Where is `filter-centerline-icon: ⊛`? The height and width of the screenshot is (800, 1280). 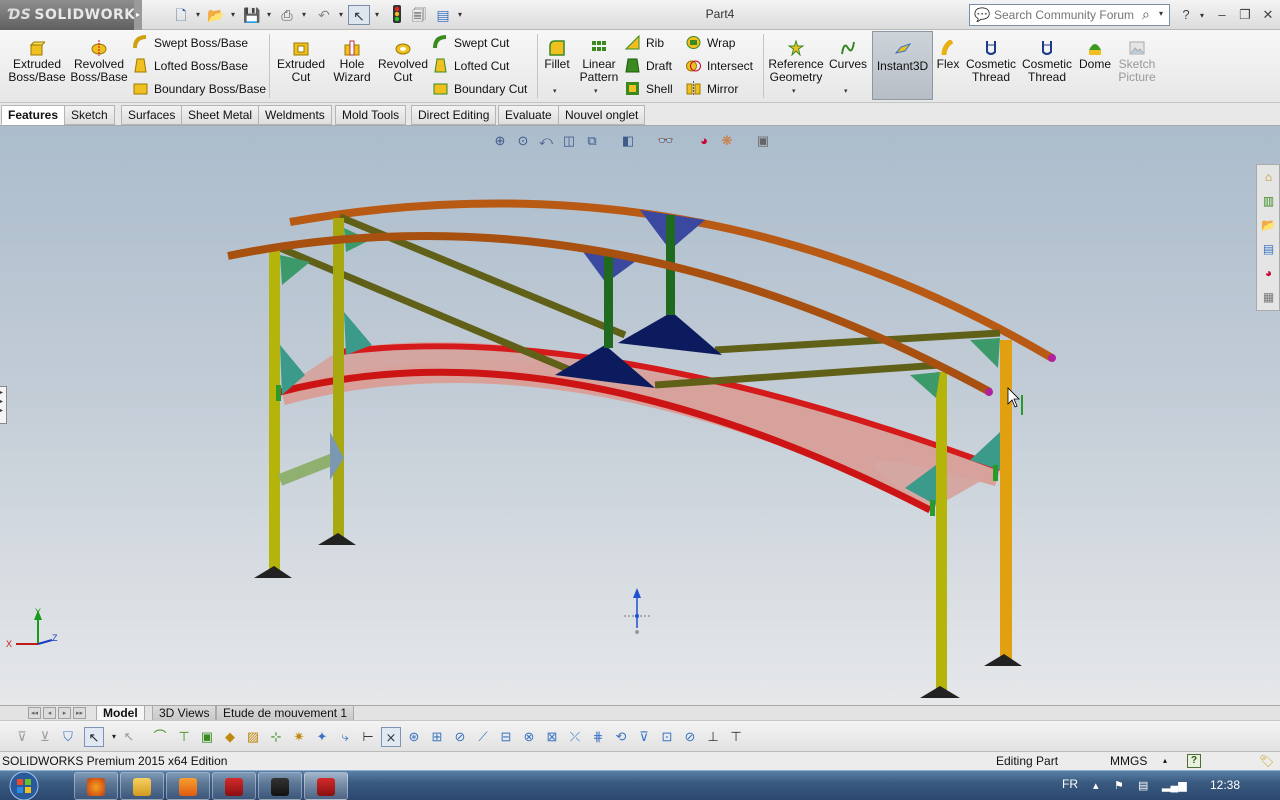
filter-centerline-icon: ⊛ is located at coordinates (414, 737).